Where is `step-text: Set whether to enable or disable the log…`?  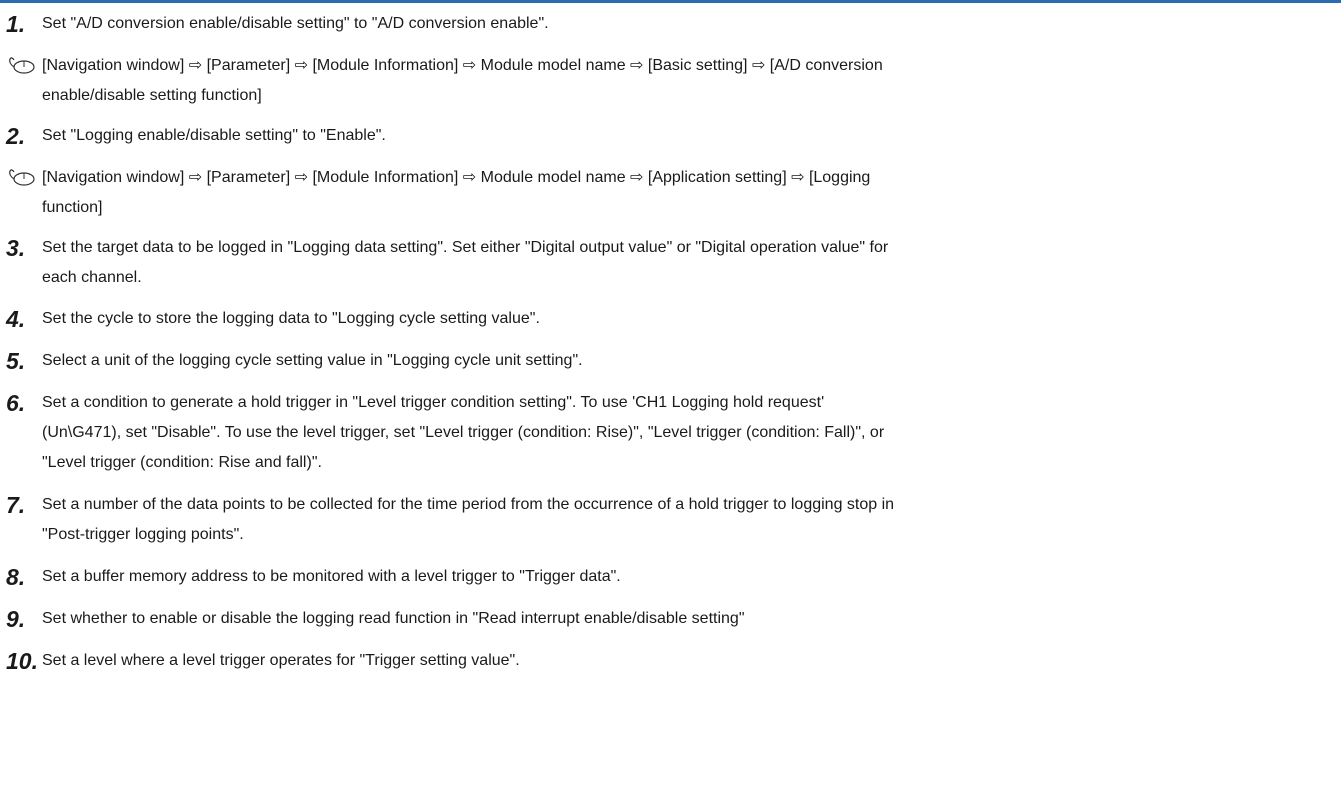 step-text: Set whether to enable or disable the log… is located at coordinates (393, 618).